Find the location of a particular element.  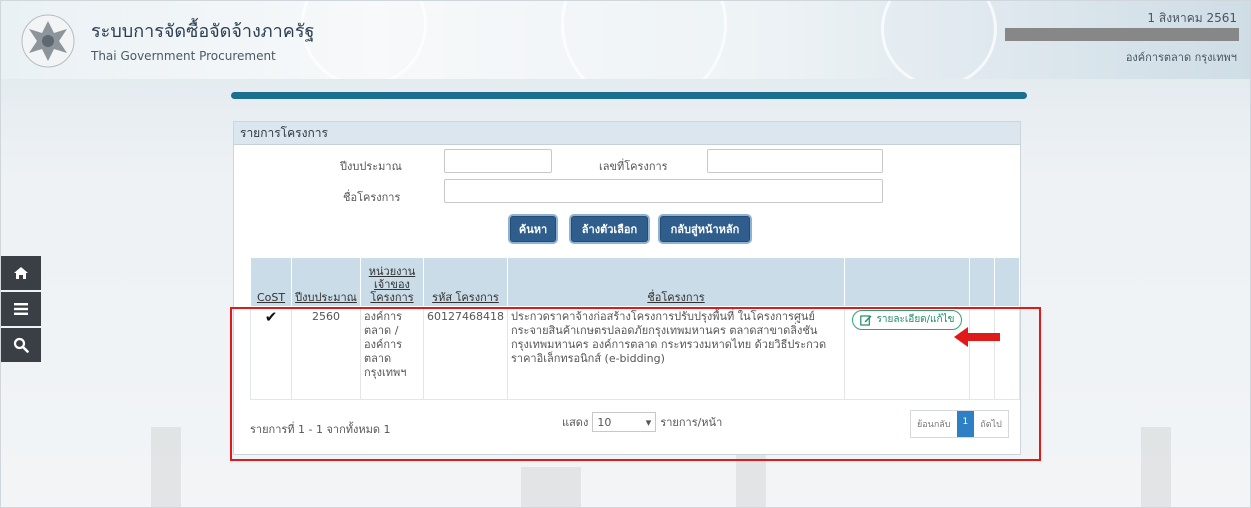

fiscal-year-input is located at coordinates (498, 161).